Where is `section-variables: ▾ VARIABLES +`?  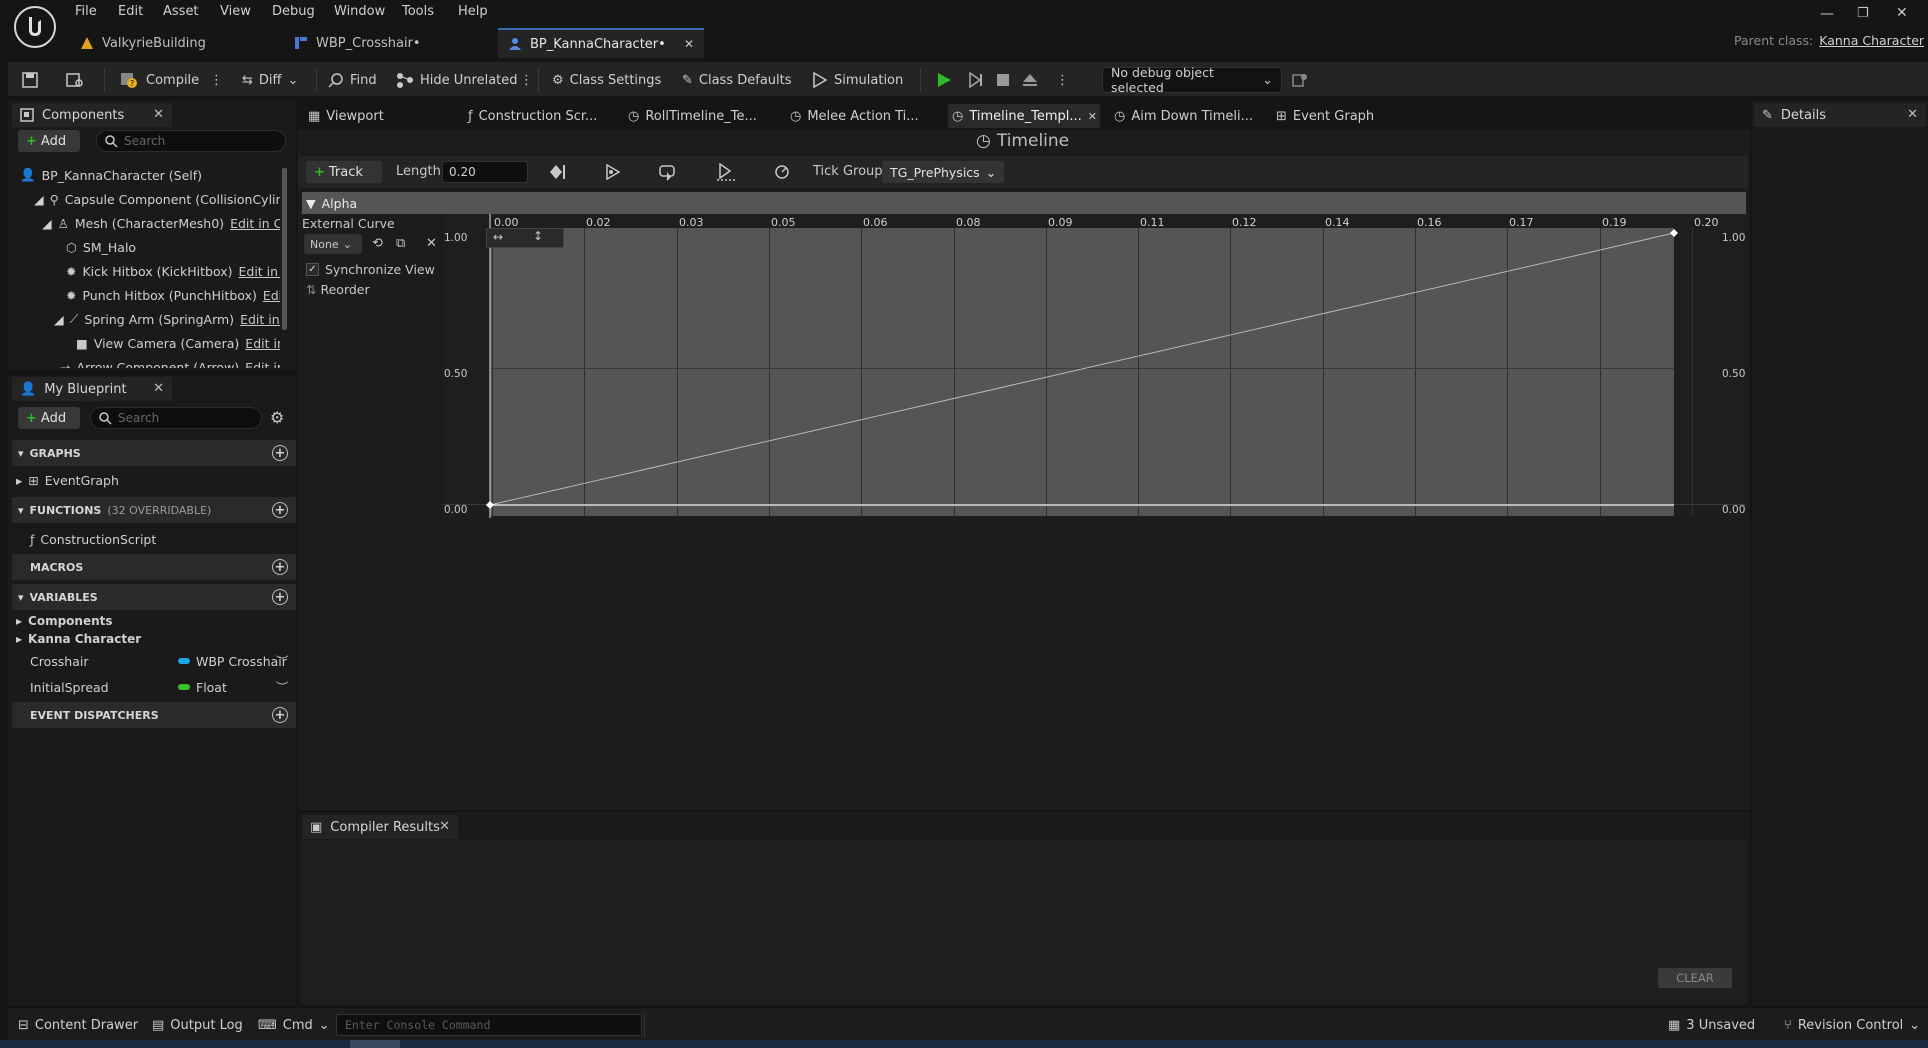
section-variables: ▾ VARIABLES + is located at coordinates (154, 597).